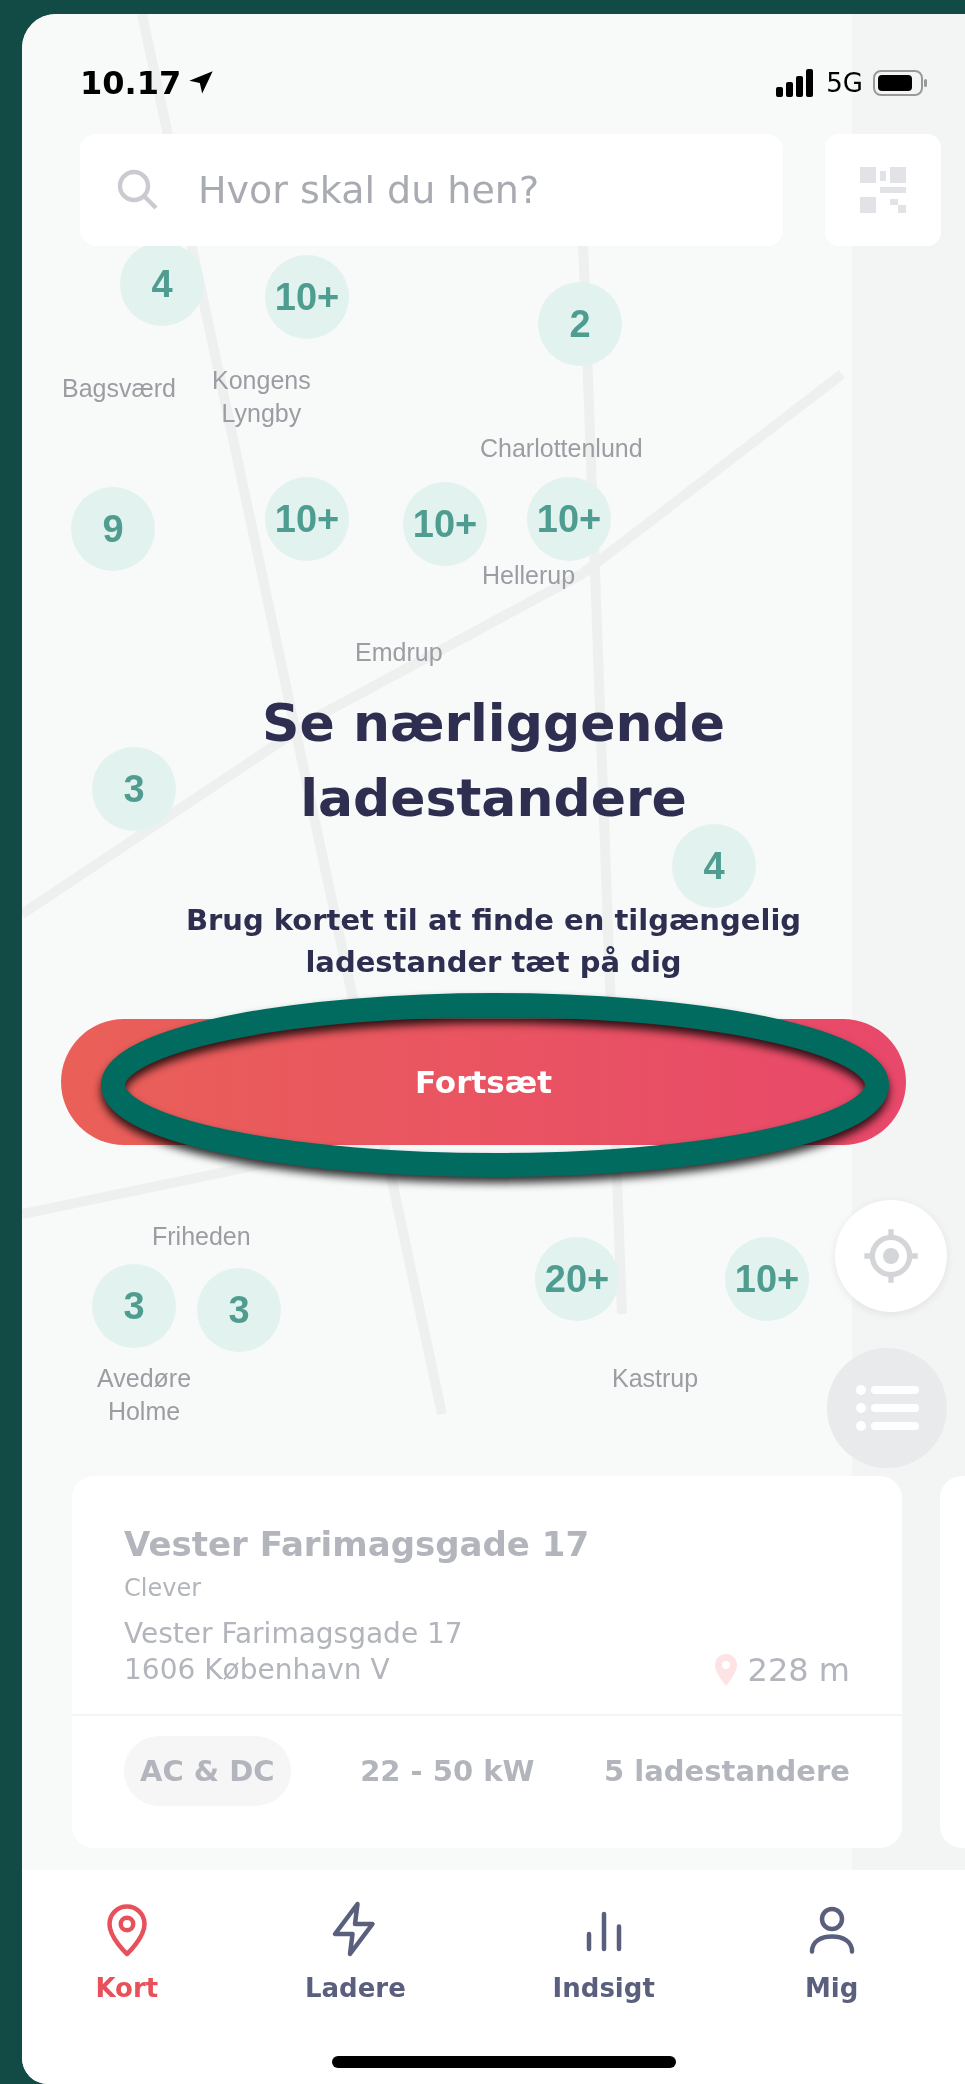 The image size is (965, 2084). I want to click on tab: Kort, so click(127, 1958).